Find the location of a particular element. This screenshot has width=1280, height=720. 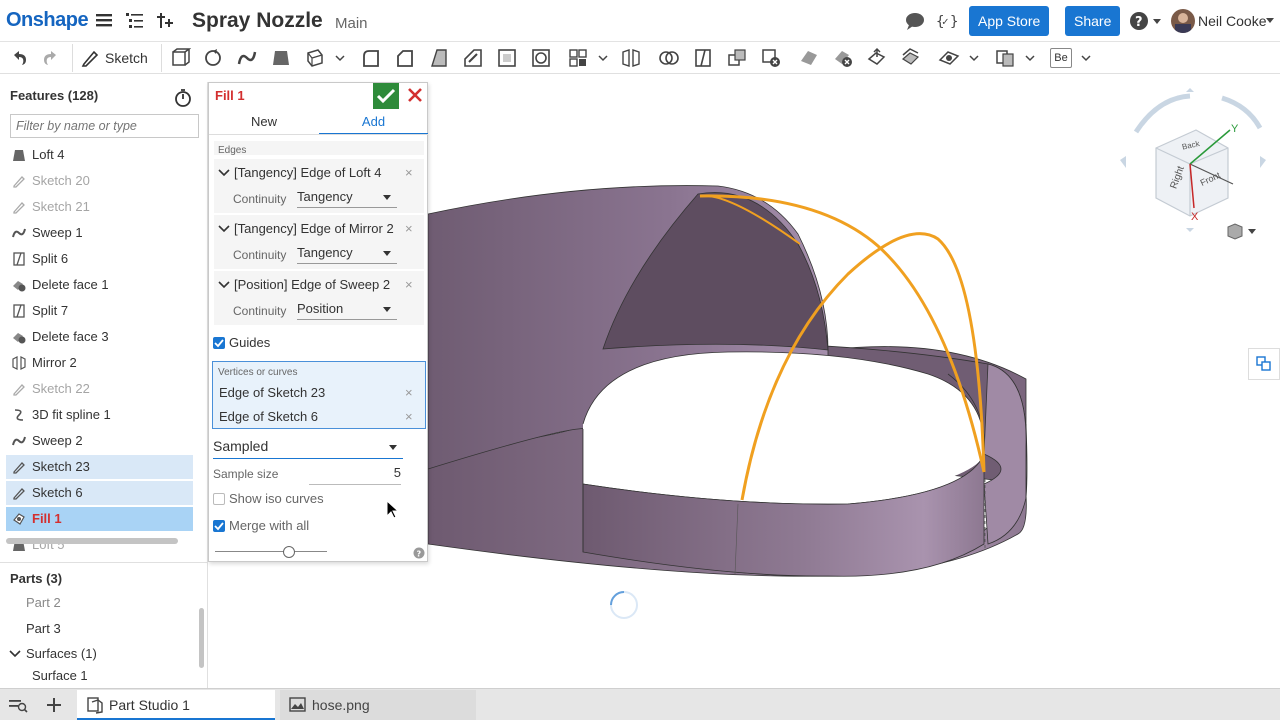

feature-list-scrollbar is located at coordinates (92, 541).